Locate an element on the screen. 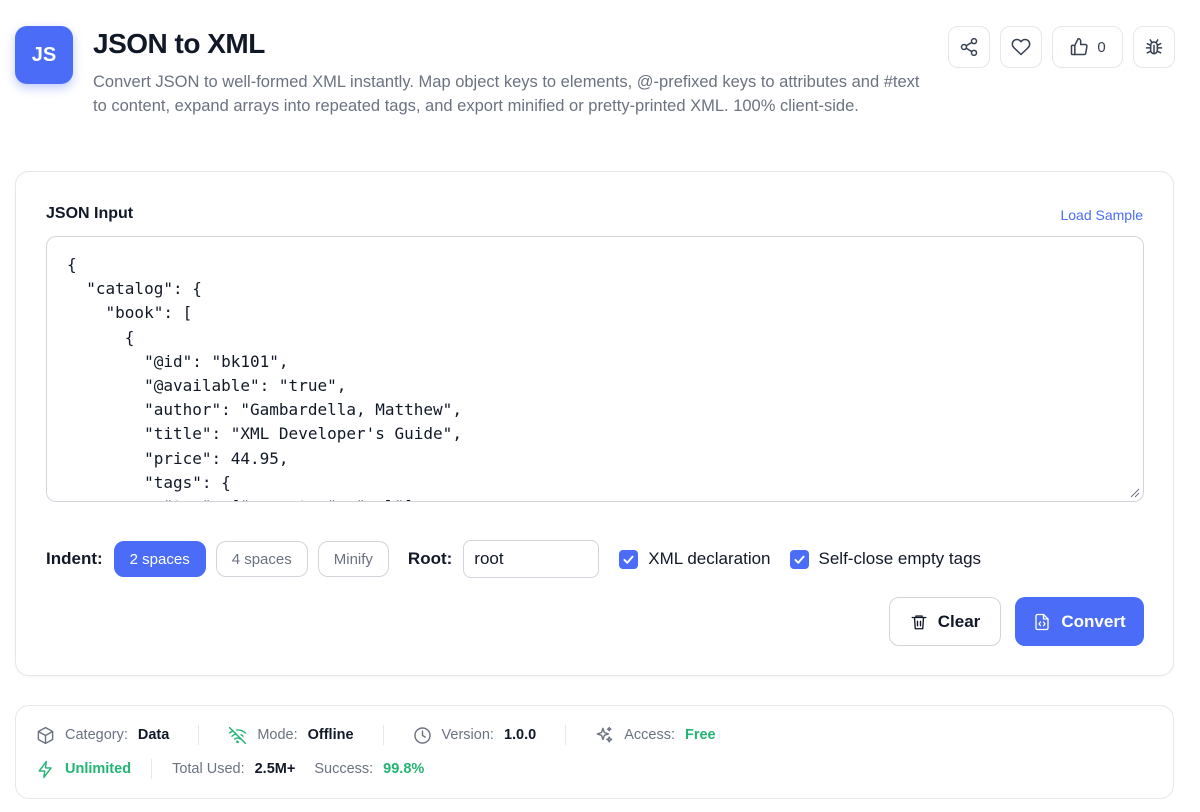 The width and height of the screenshot is (1200, 812). heart-icon is located at coordinates (1021, 47).